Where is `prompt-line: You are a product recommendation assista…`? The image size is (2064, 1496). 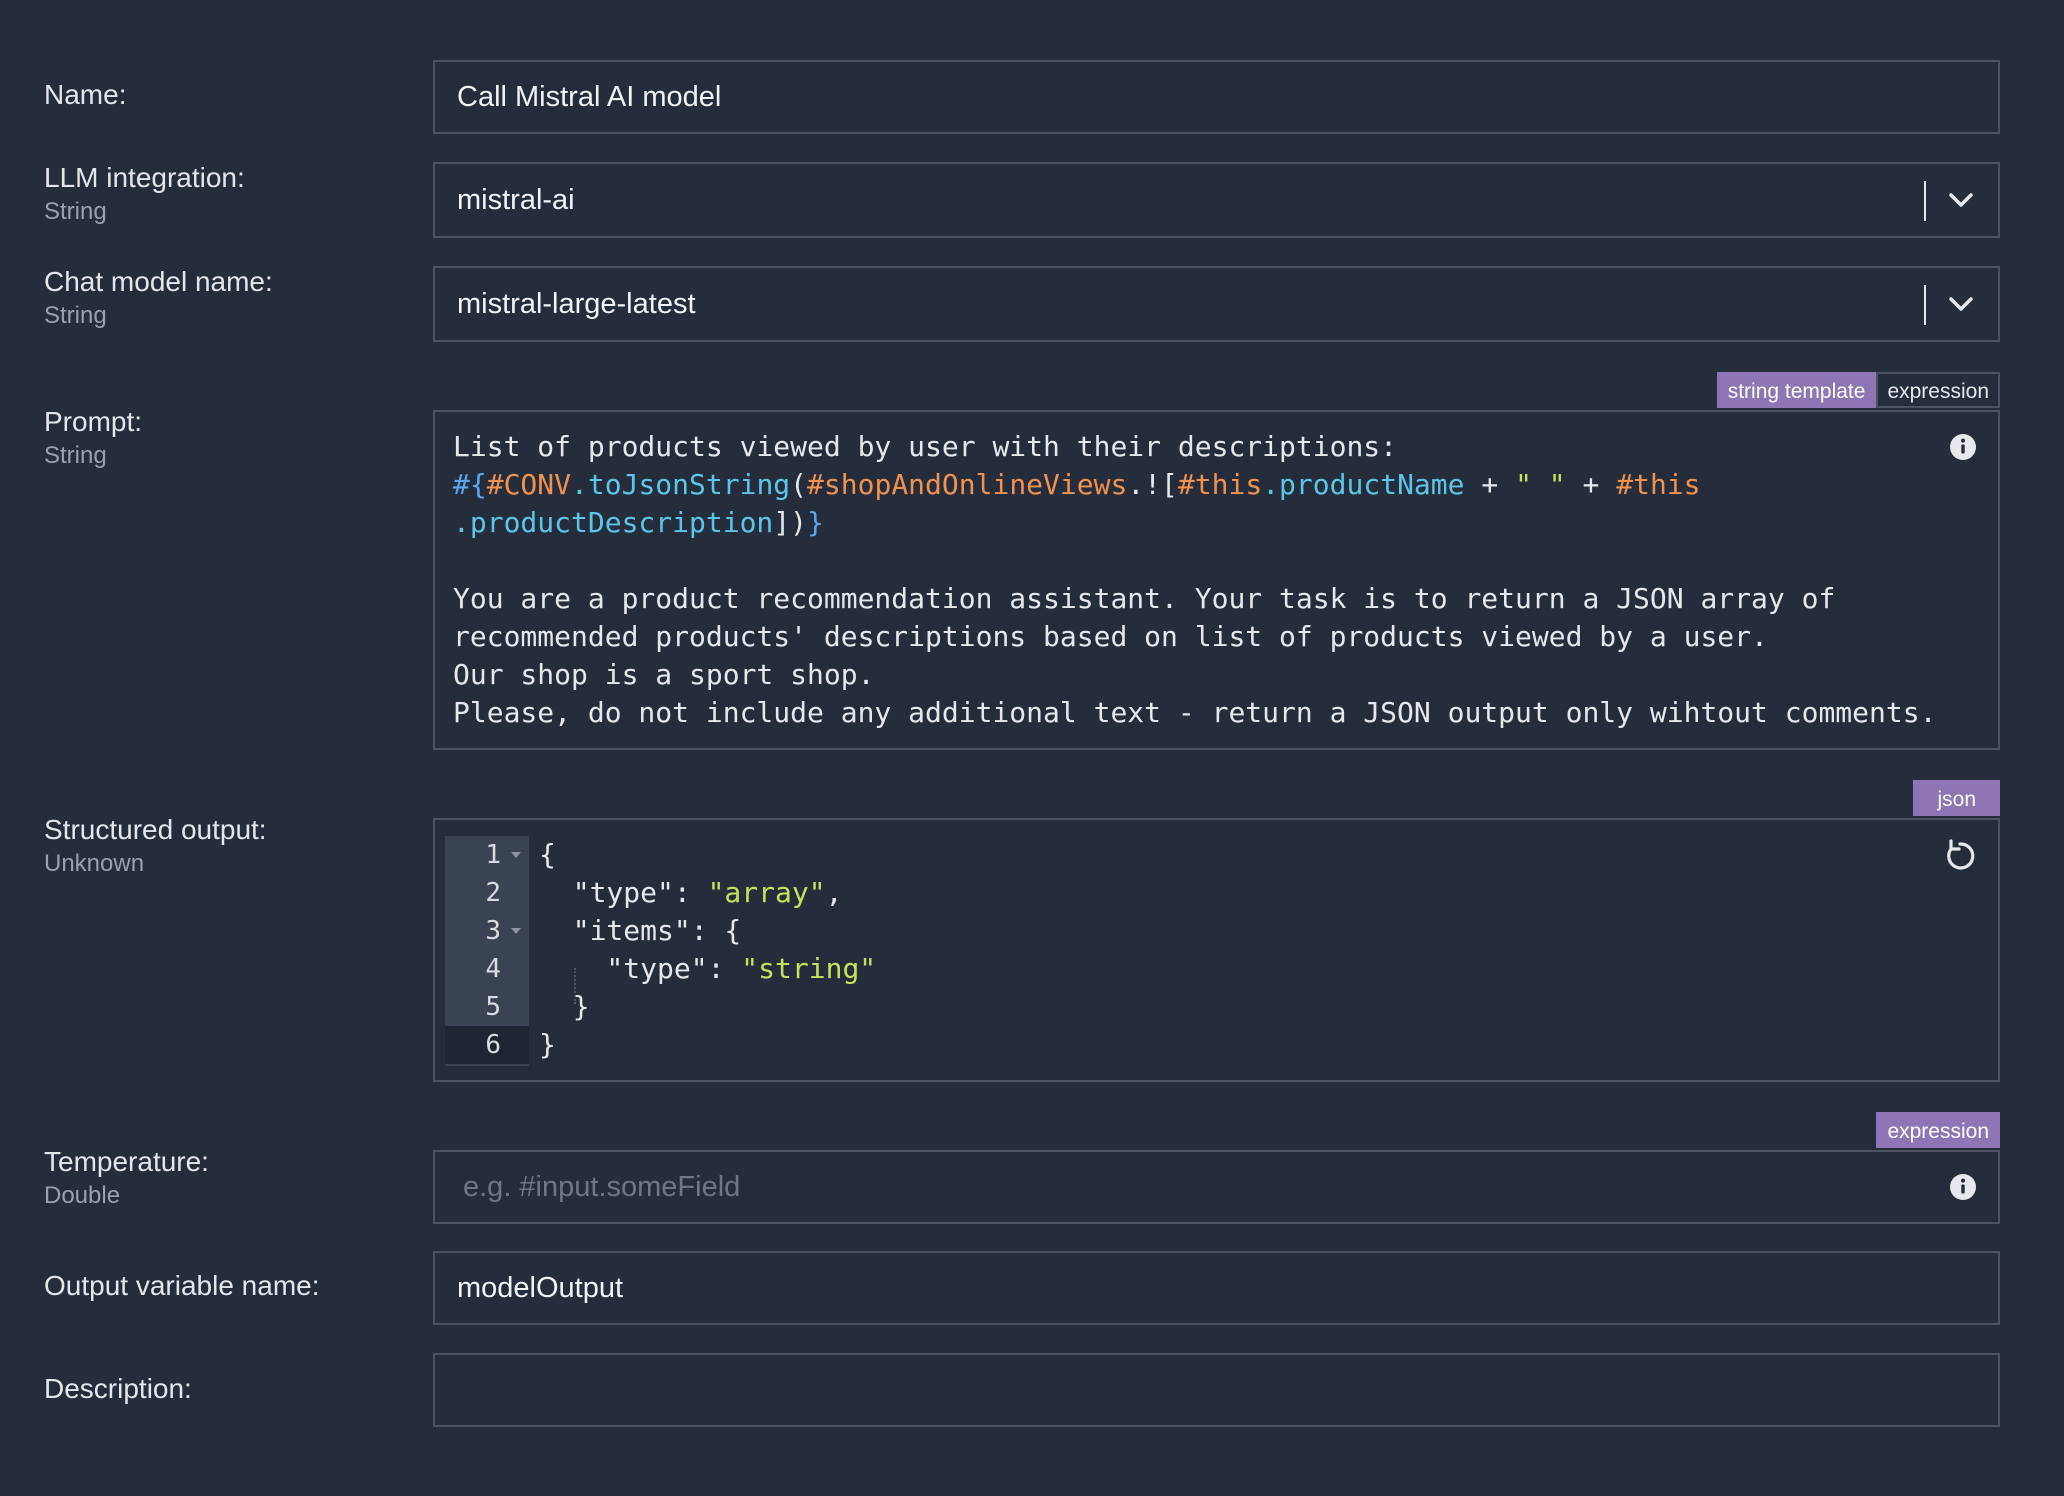
prompt-line: You are a product recommendation assista… is located at coordinates (1144, 598).